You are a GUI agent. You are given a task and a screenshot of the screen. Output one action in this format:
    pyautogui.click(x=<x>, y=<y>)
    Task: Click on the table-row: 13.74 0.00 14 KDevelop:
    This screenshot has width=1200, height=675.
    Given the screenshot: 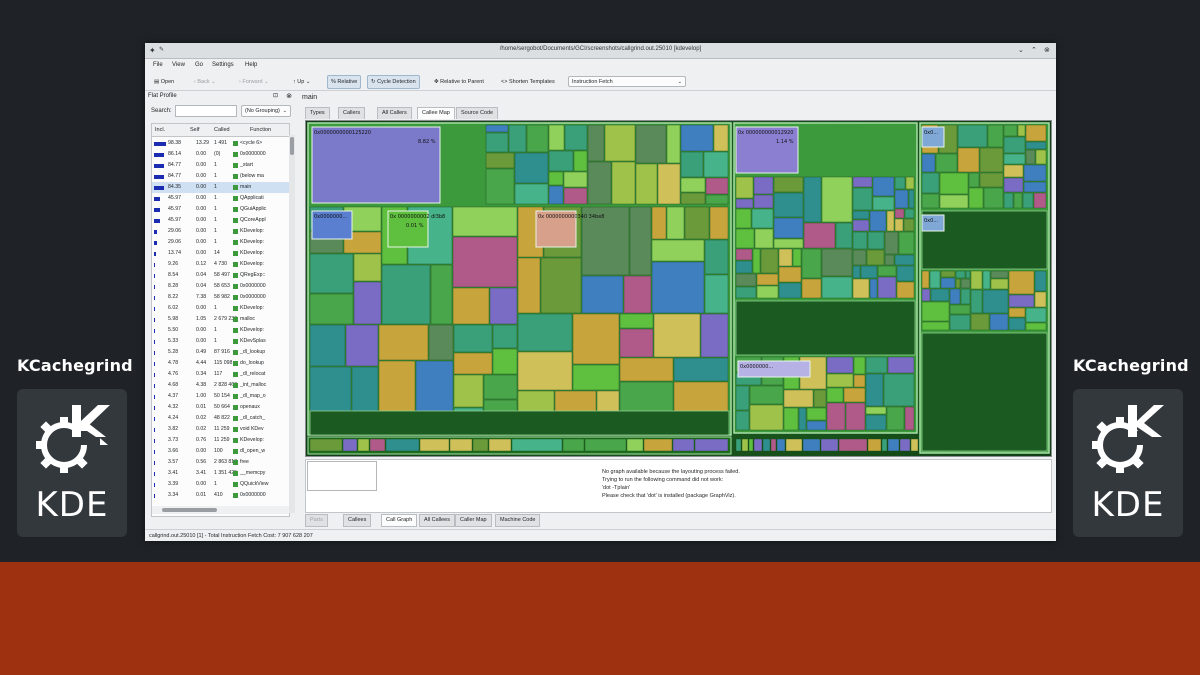 What is the action you would take?
    pyautogui.click(x=220, y=253)
    